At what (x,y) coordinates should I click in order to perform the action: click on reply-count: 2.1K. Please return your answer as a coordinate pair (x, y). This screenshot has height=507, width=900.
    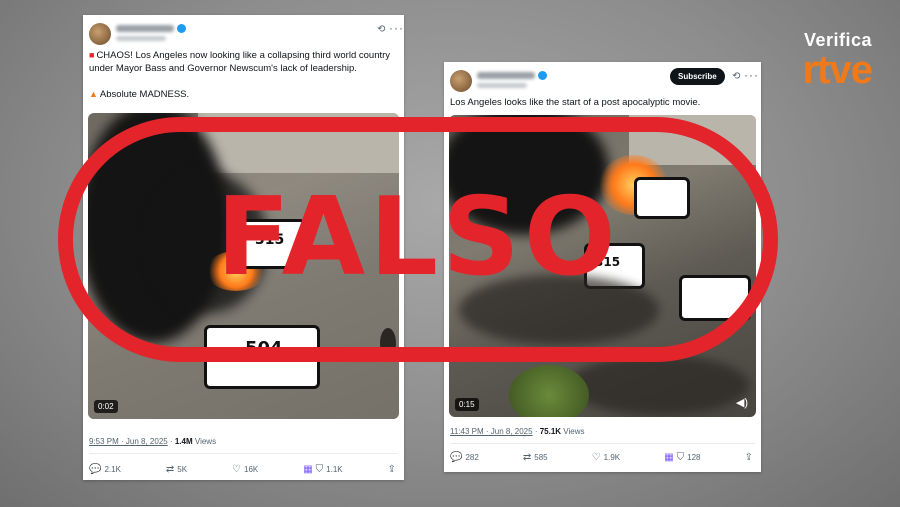
    Looking at the image, I should click on (112, 469).